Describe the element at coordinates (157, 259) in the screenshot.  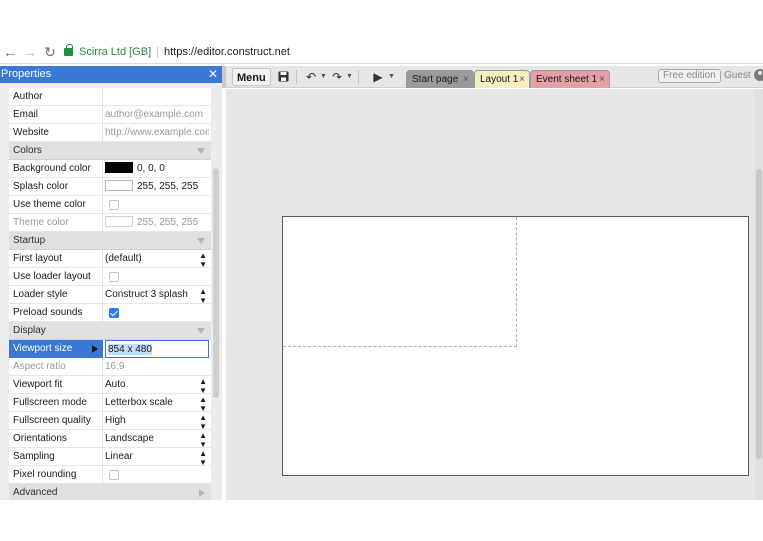
I see `first-layout-select: (default)` at that location.